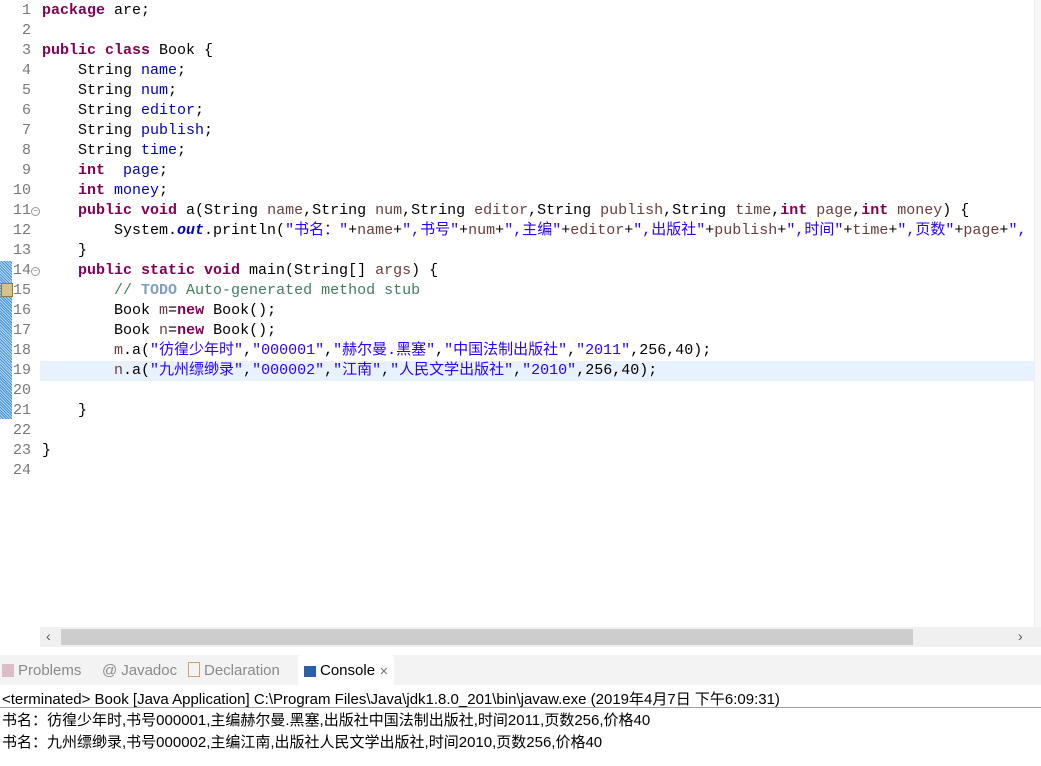 This screenshot has width=1041, height=766. I want to click on at-icon: @, so click(110, 670).